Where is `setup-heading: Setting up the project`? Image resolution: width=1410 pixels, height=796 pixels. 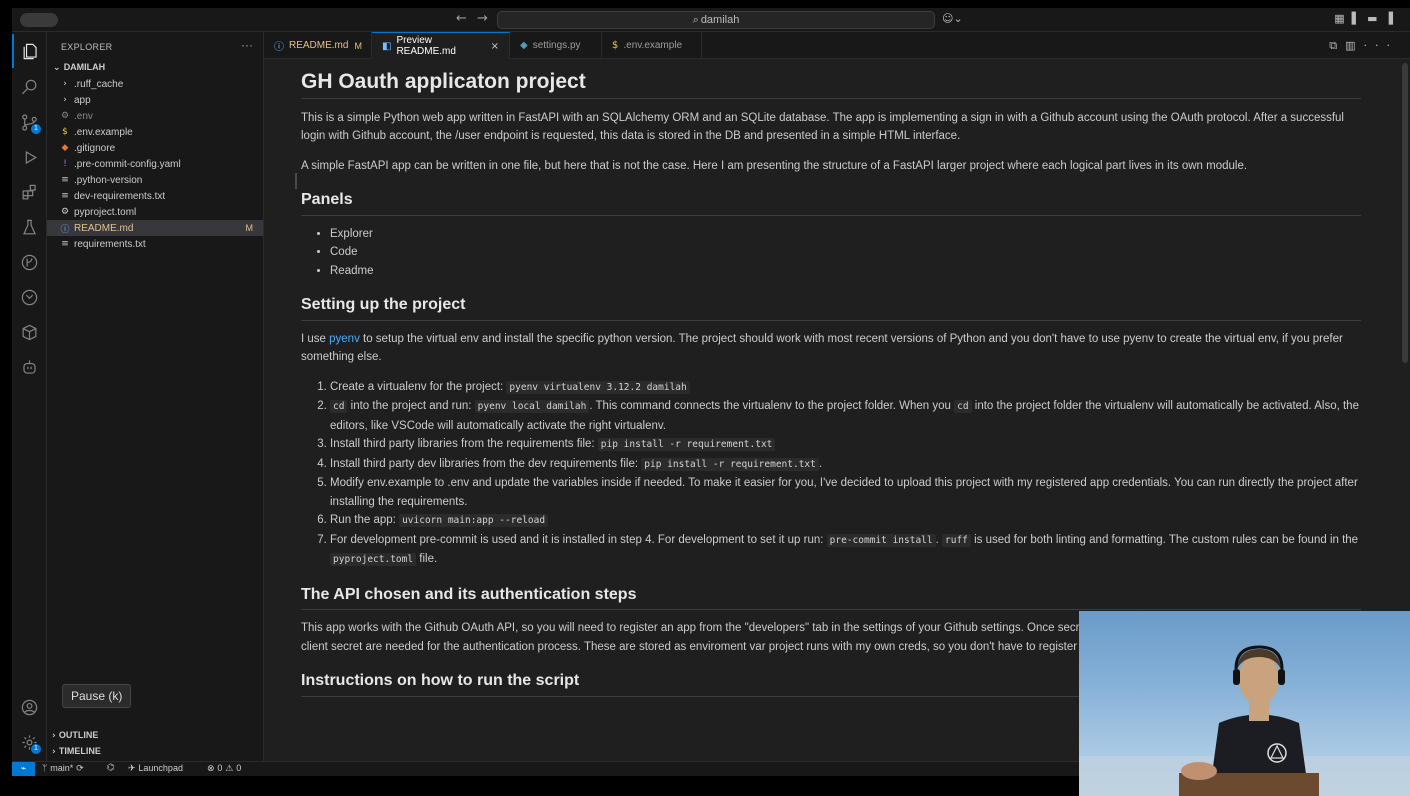
setup-heading: Setting up the project is located at coordinates (831, 308).